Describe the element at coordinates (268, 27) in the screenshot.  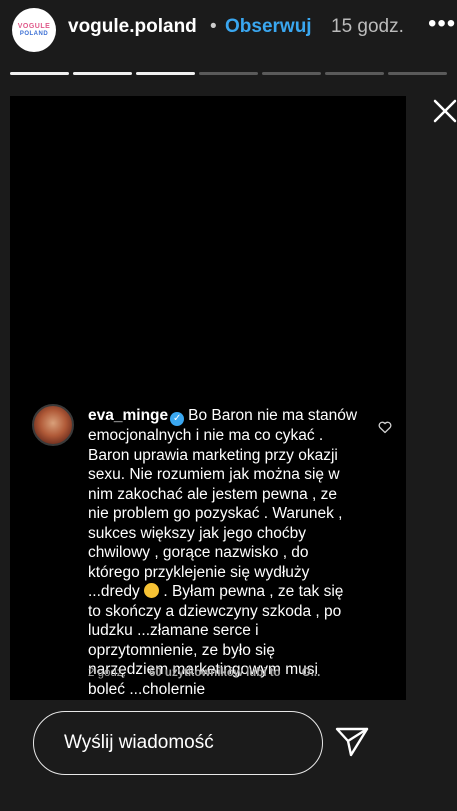
I see `follow-button: Obserwuj` at that location.